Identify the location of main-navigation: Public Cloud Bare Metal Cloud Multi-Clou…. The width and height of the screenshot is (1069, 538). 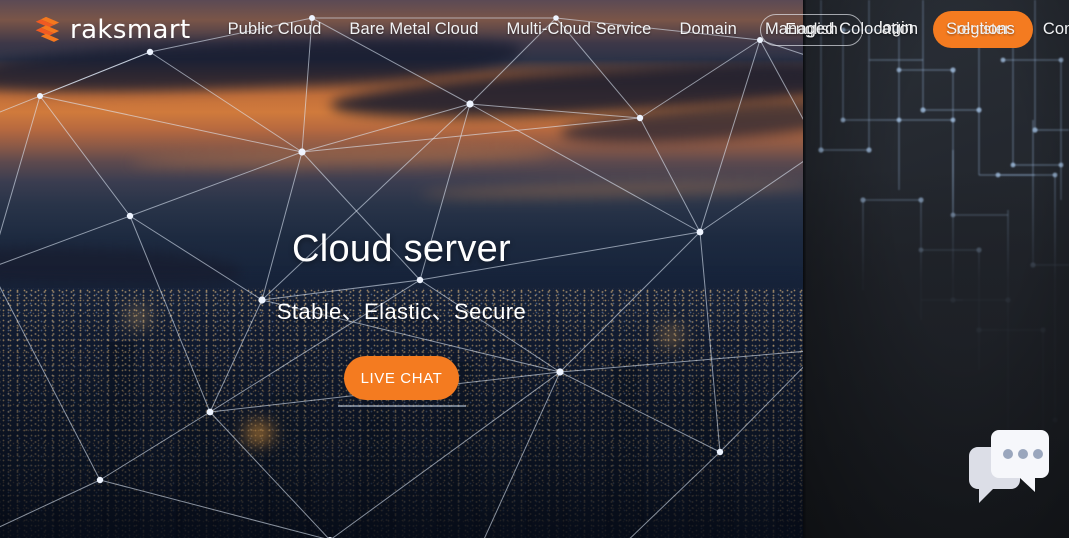
(648, 29).